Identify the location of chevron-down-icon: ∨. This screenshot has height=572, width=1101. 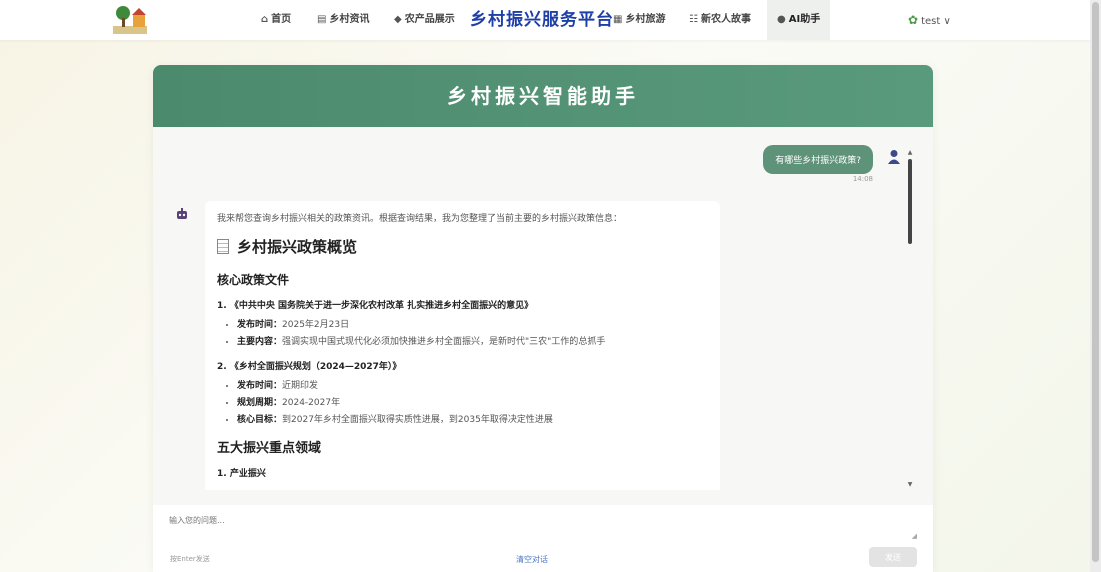
(947, 21).